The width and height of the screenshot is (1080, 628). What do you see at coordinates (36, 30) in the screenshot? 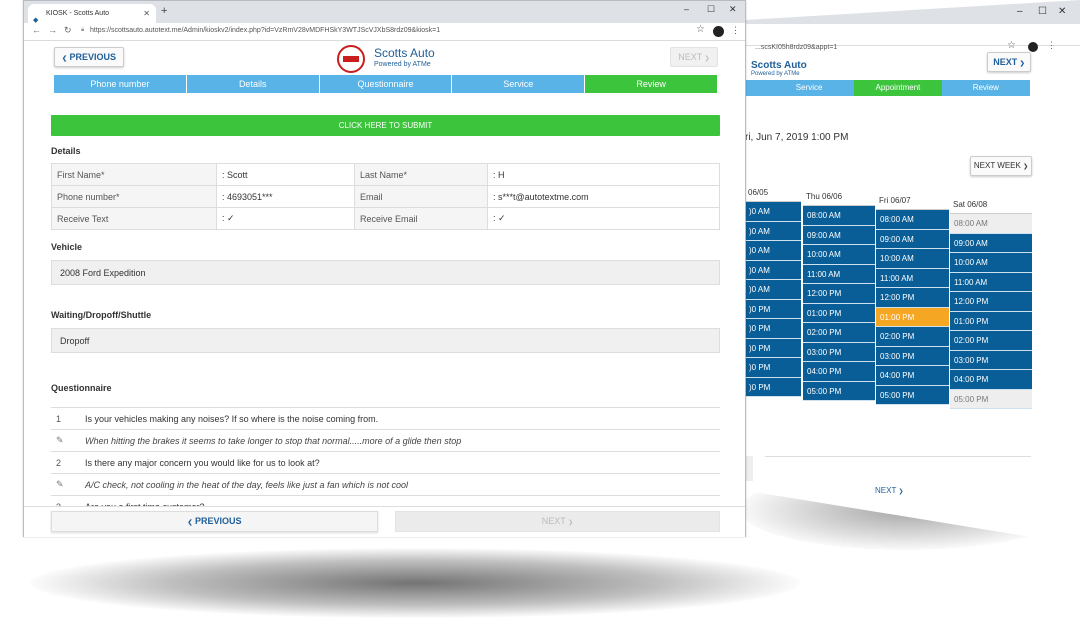
I see `back-arrow-icon: ←` at bounding box center [36, 30].